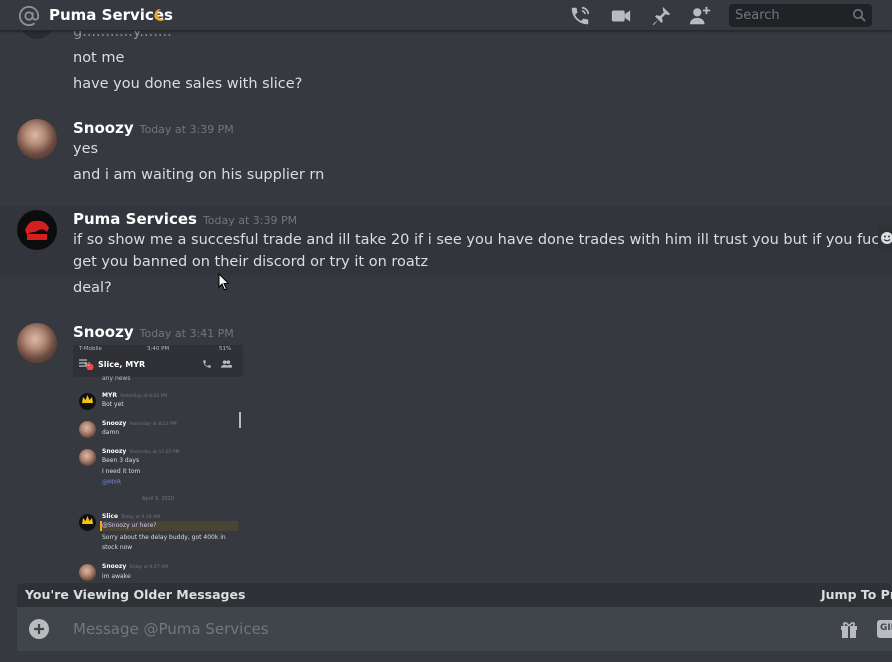 This screenshot has width=892, height=662. Describe the element at coordinates (153, 424) in the screenshot. I see `embedded-timestamp: Yesterday at 8:22 PM` at that location.